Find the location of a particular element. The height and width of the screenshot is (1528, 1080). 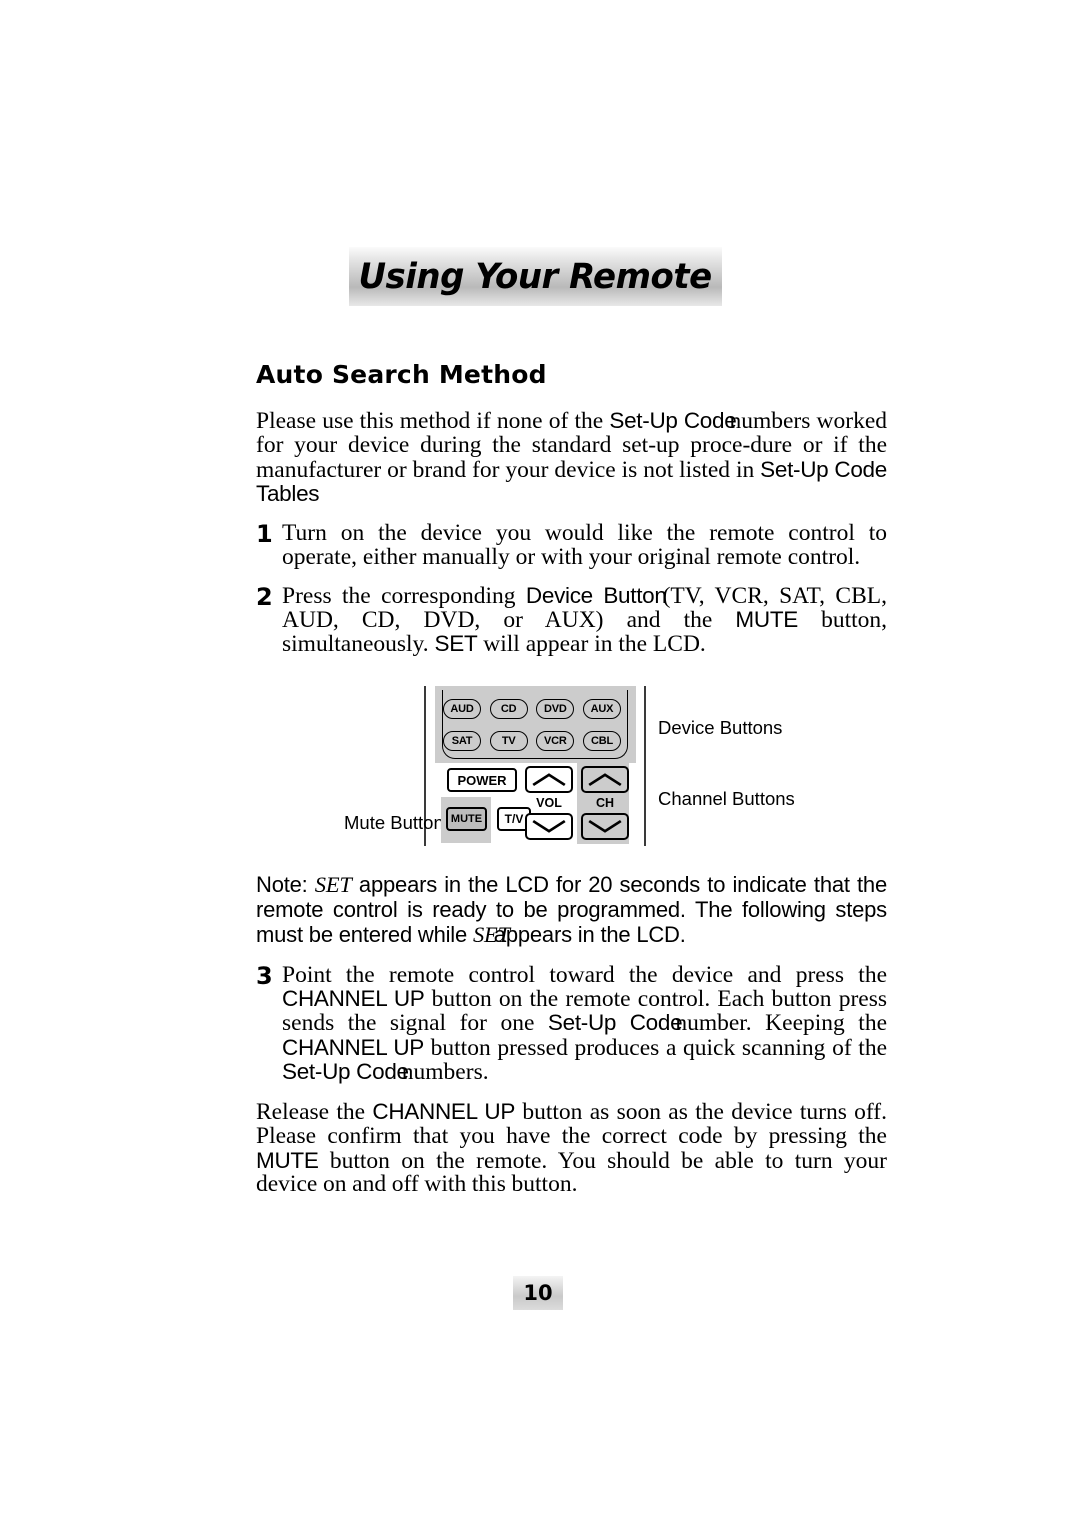

step-1-number: 1 is located at coordinates (264, 534).